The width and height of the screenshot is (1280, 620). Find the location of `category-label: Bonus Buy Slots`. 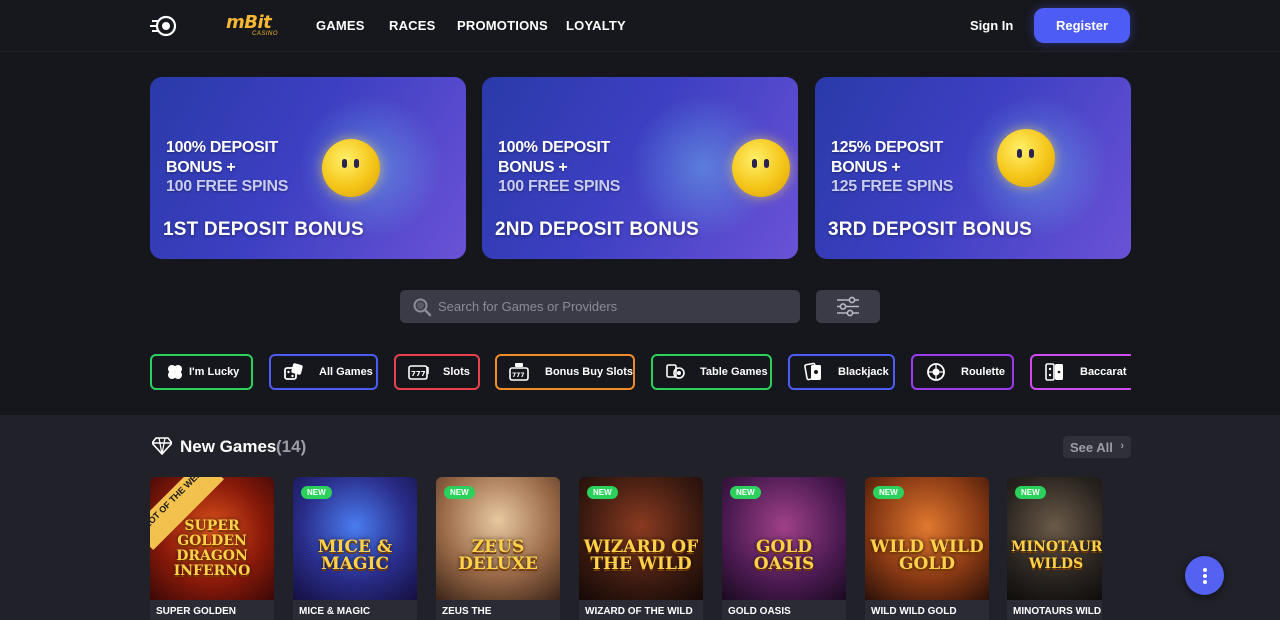

category-label: Bonus Buy Slots is located at coordinates (589, 372).